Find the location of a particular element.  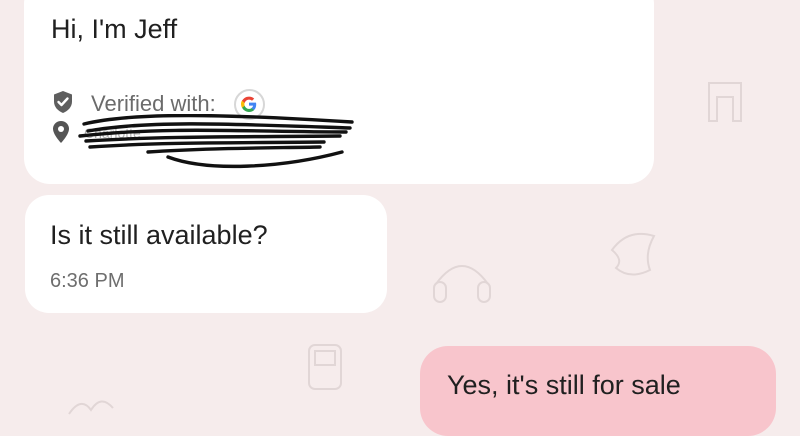

redaction-scribble is located at coordinates (218, 145).